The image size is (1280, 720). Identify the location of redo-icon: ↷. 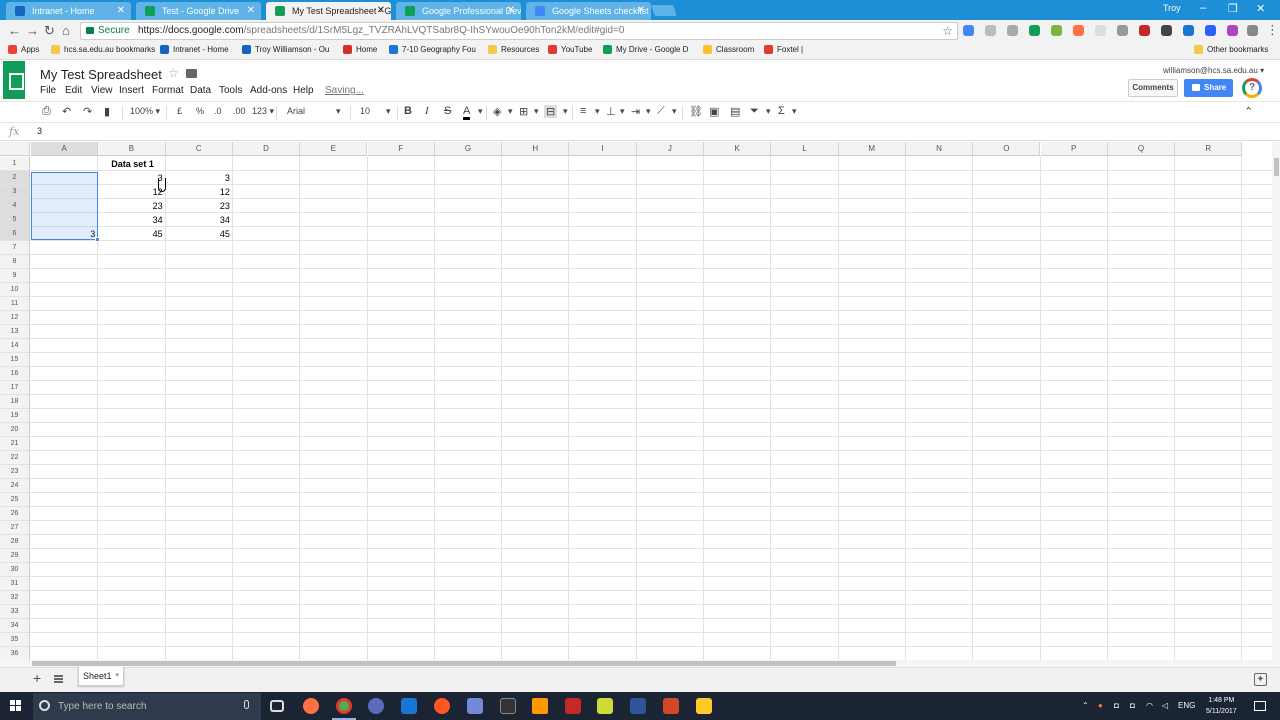
(87, 111).